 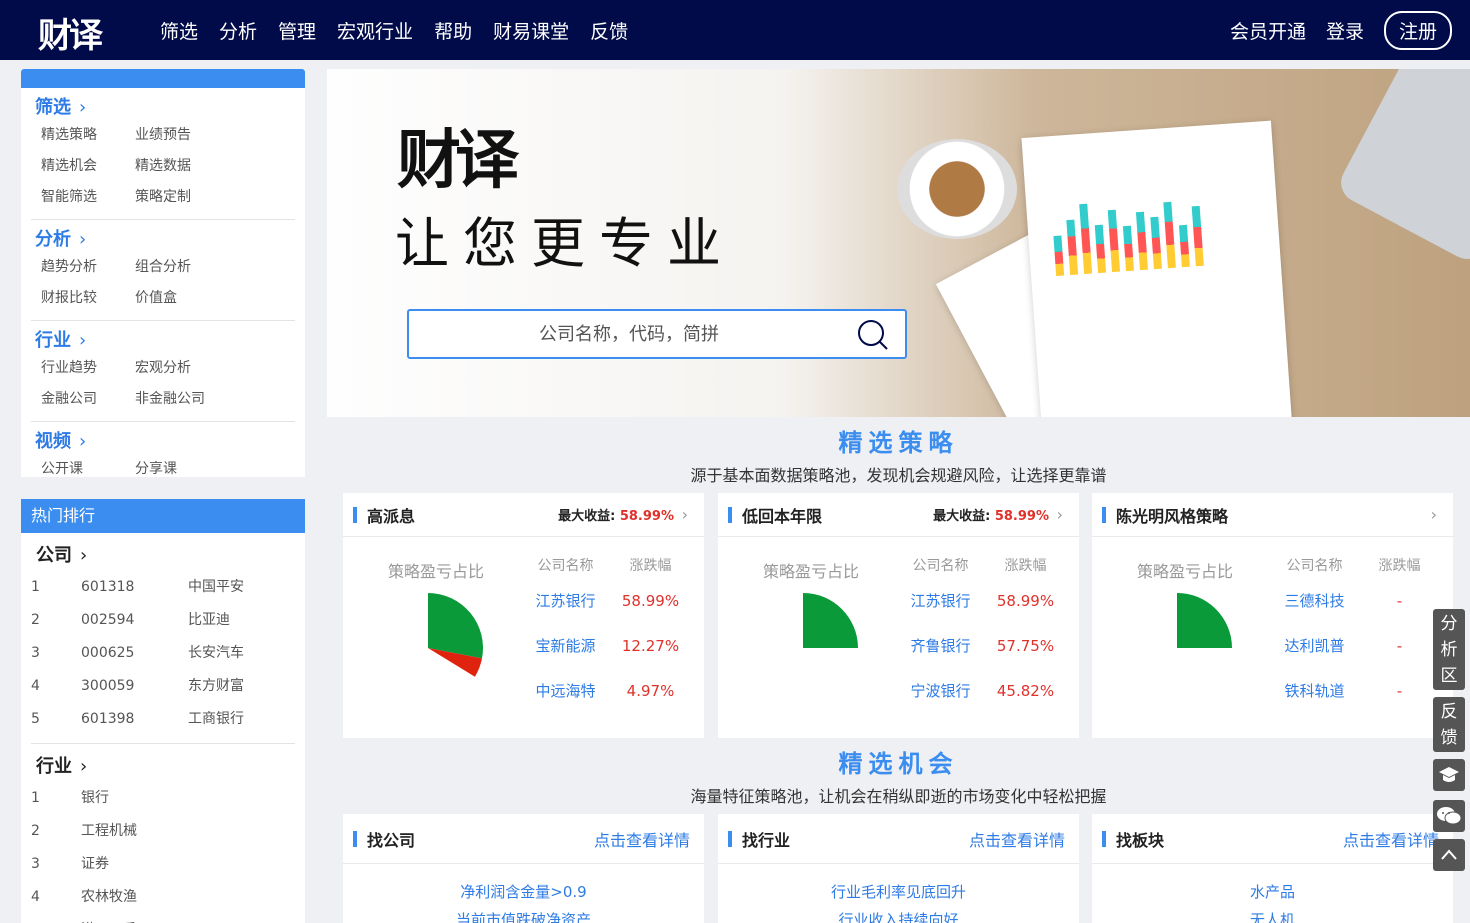 I want to click on table-row: 1 601318 中国平安, so click(x=163, y=587).